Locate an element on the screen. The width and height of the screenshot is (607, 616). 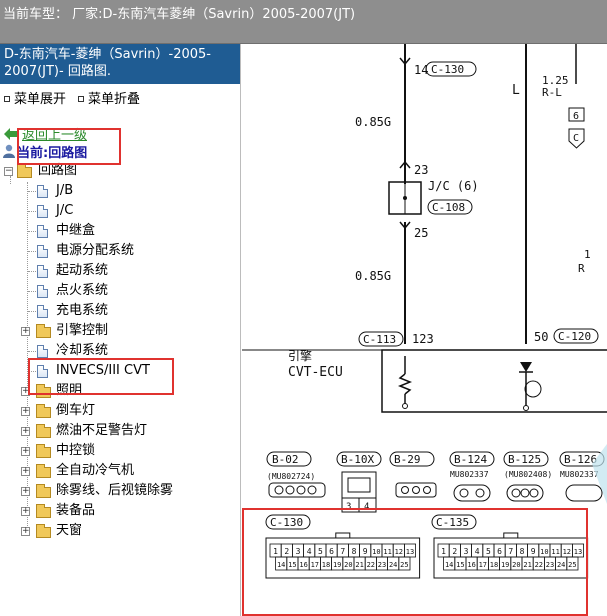
pin-number: 25 is located at coordinates (421, 233).